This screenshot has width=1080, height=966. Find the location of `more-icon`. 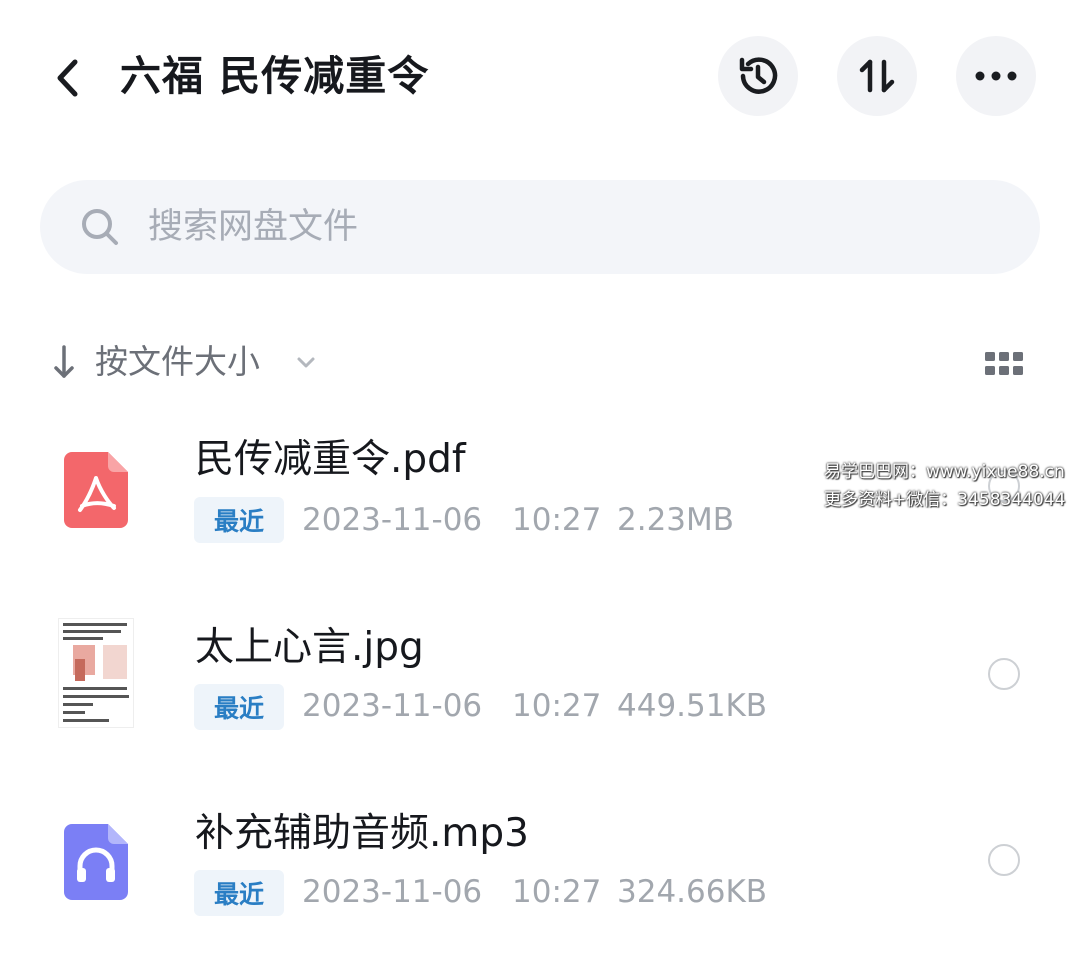

more-icon is located at coordinates (996, 76).